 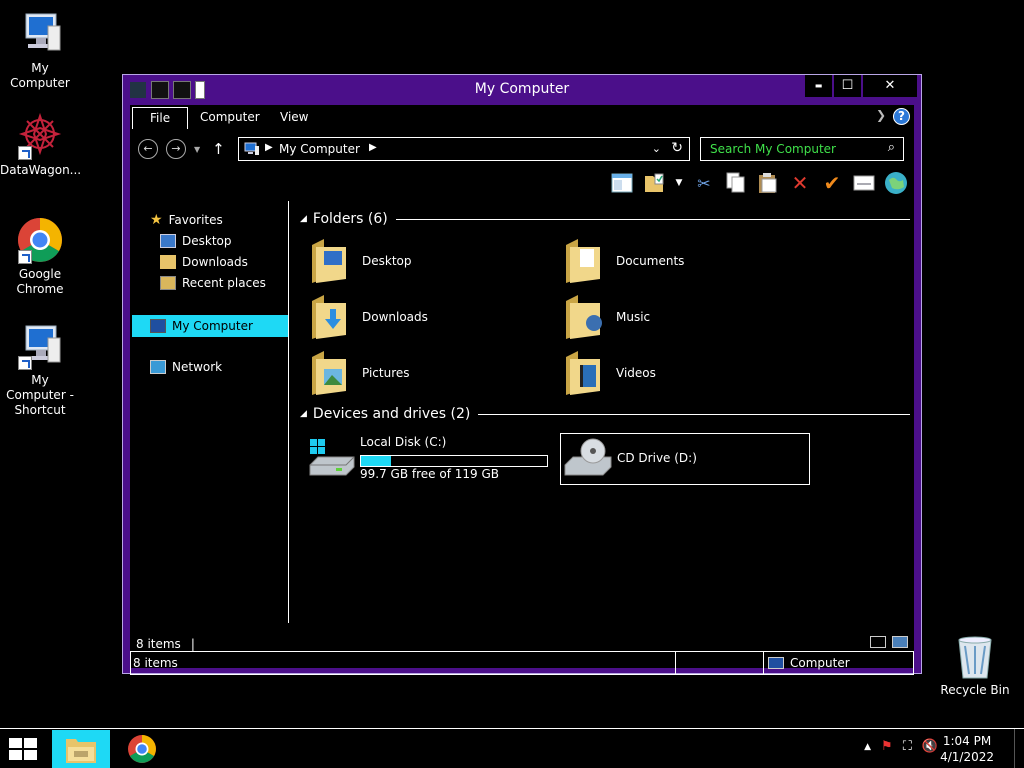 What do you see at coordinates (820, 663) in the screenshot?
I see `status-location-label: Computer` at bounding box center [820, 663].